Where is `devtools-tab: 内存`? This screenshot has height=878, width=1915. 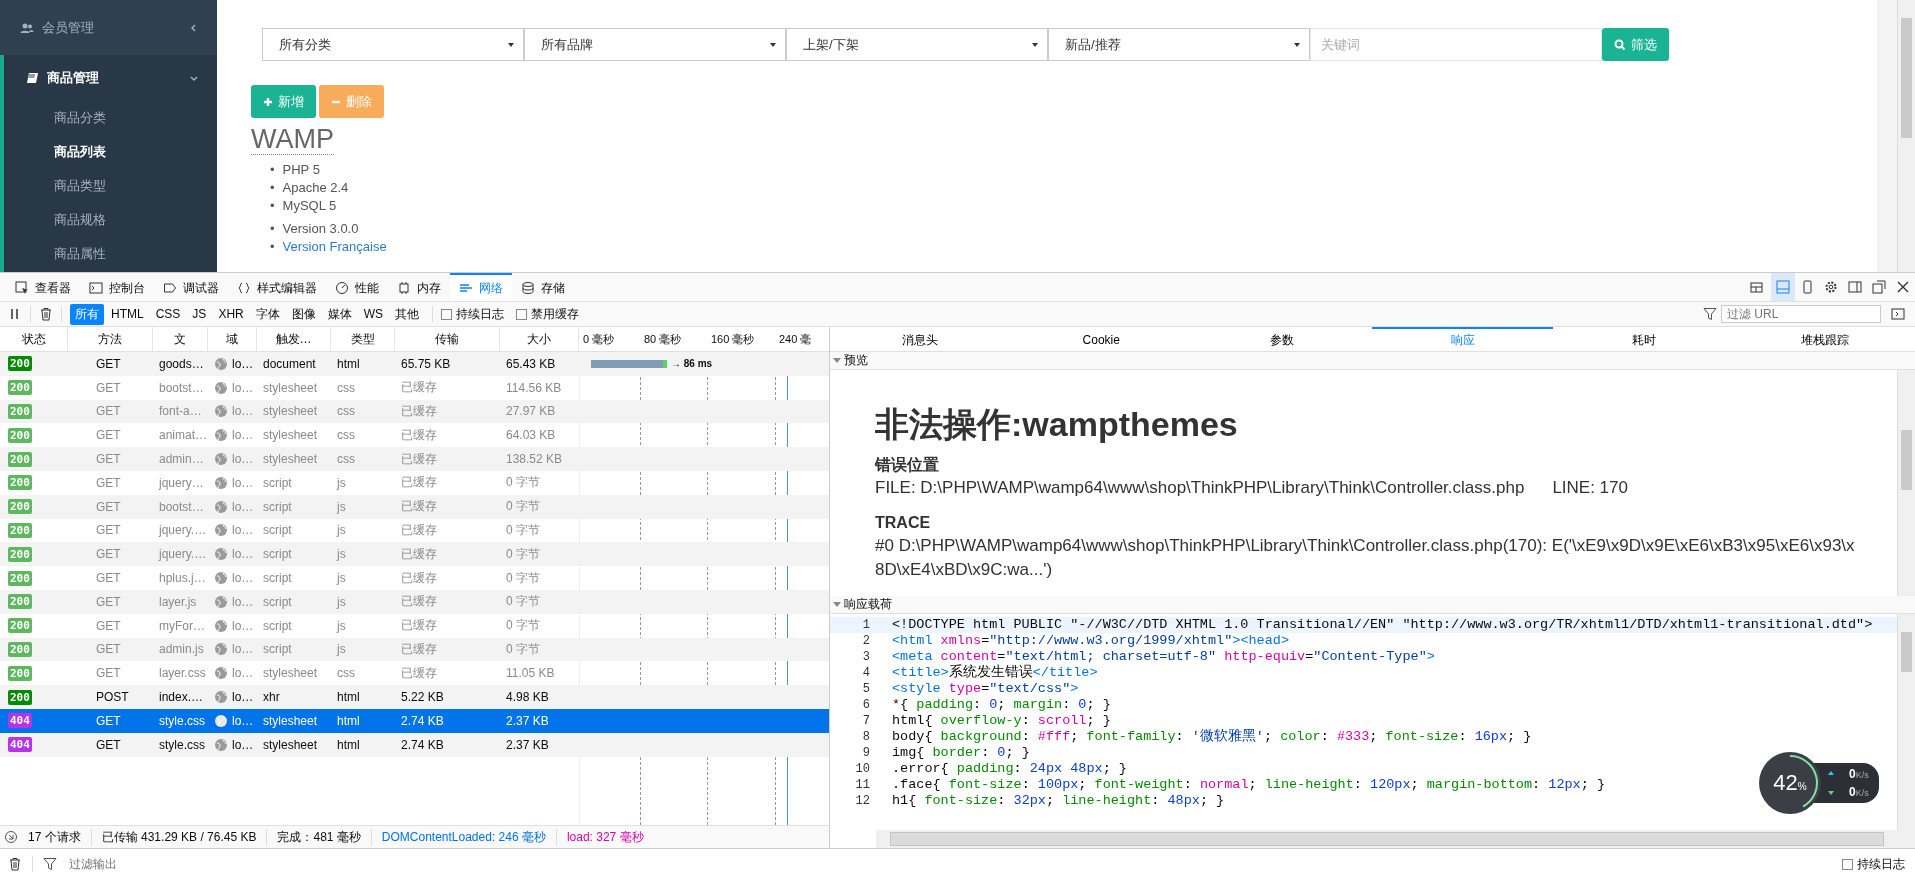
devtools-tab: 内存 is located at coordinates (419, 287).